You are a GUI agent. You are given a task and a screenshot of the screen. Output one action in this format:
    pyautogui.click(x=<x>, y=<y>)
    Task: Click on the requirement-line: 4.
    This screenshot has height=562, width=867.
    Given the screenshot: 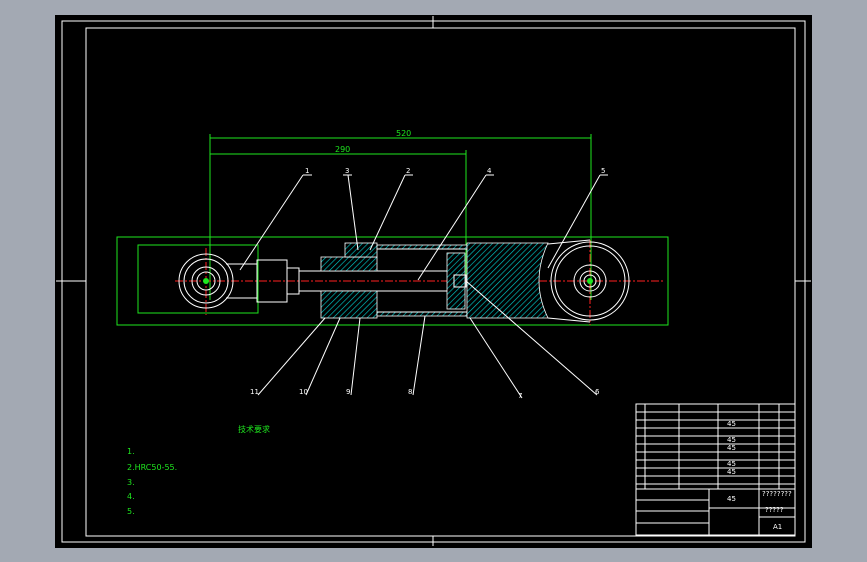 What is the action you would take?
    pyautogui.click(x=131, y=496)
    